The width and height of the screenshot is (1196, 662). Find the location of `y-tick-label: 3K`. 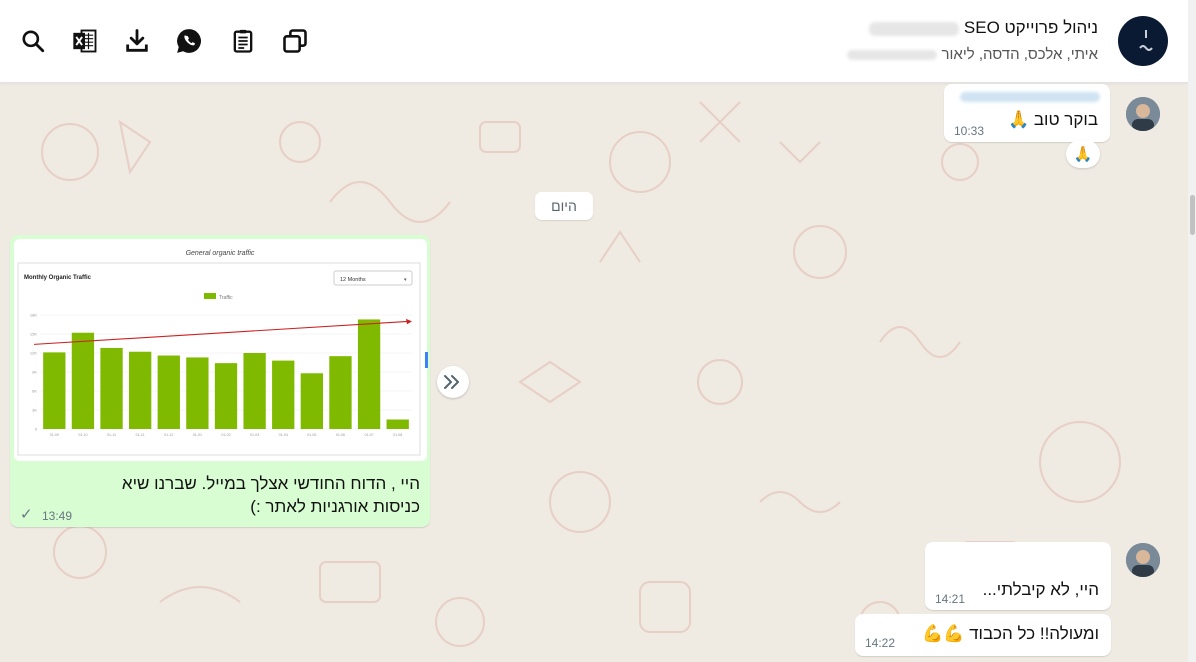

y-tick-label: 3K is located at coordinates (34, 410).